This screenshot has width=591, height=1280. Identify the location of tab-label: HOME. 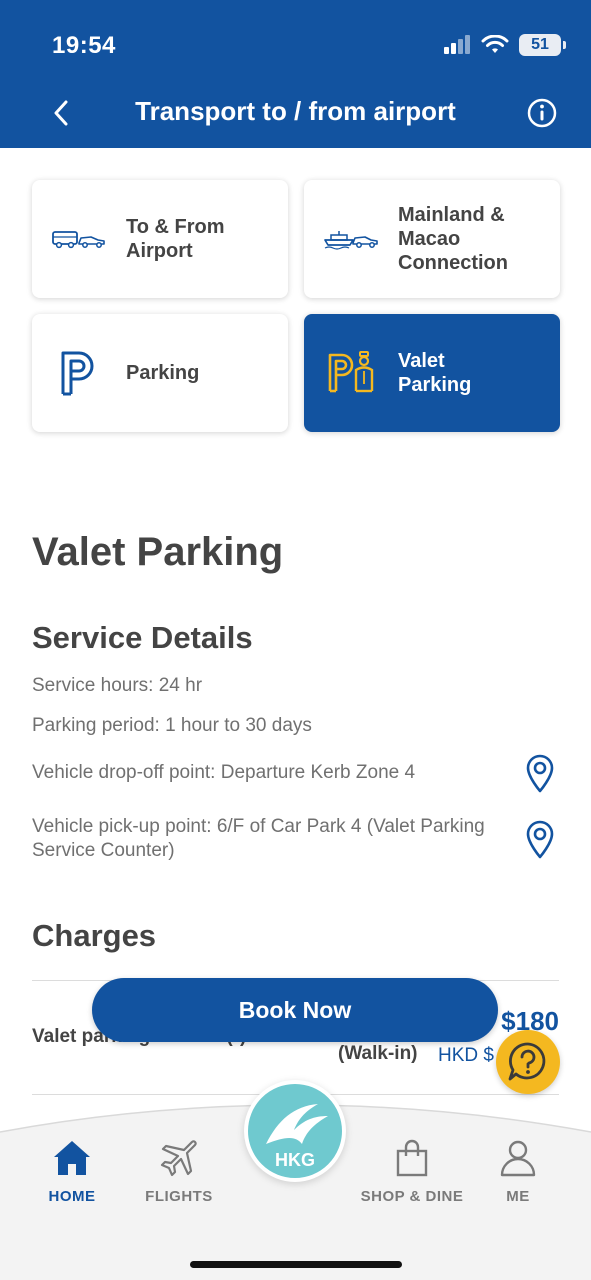
(72, 1196).